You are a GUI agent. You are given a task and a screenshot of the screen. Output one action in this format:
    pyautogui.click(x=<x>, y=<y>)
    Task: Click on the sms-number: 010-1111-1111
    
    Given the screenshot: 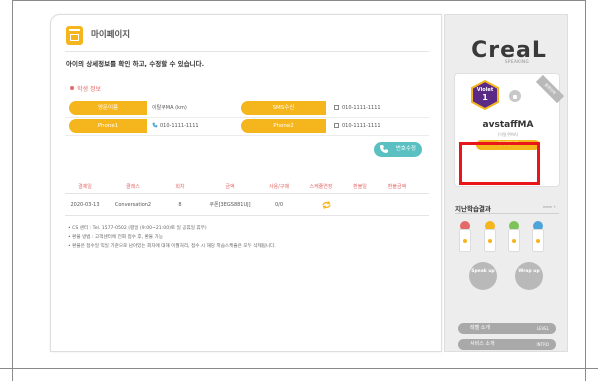 What is the action you would take?
    pyautogui.click(x=361, y=108)
    